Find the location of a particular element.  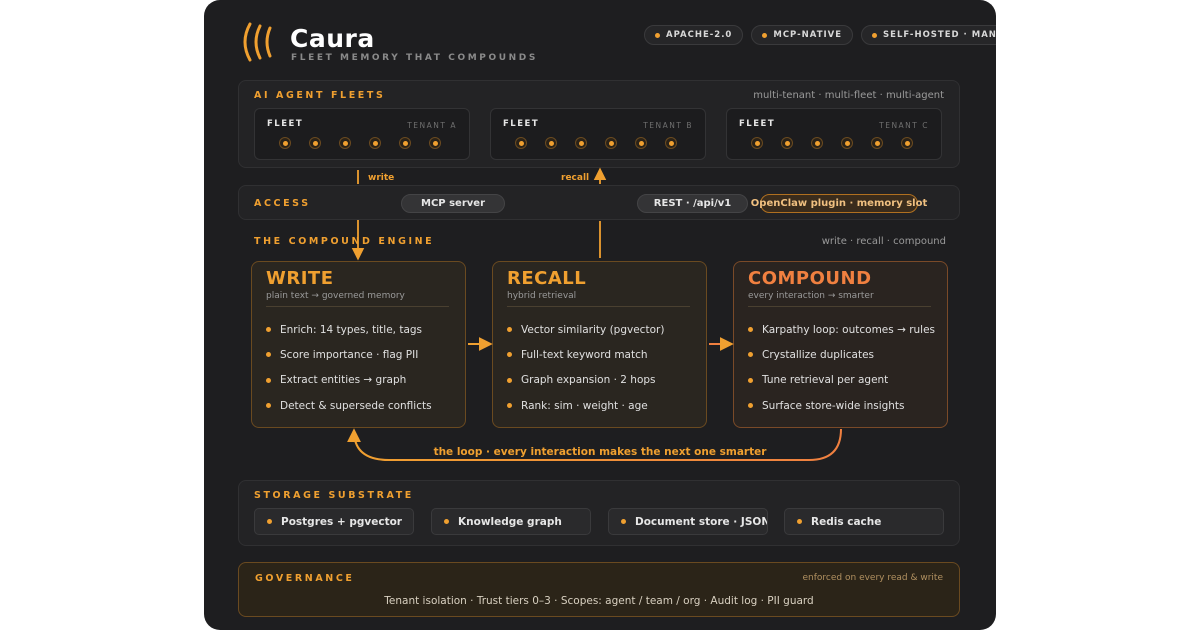

storage-chip: Redis cache is located at coordinates (864, 521).